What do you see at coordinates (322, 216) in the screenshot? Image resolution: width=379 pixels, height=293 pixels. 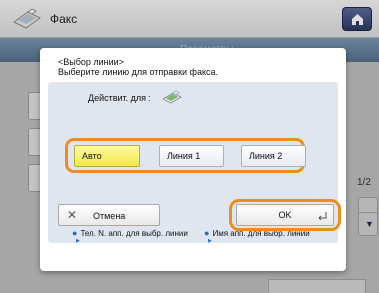 I see `enter-icon` at bounding box center [322, 216].